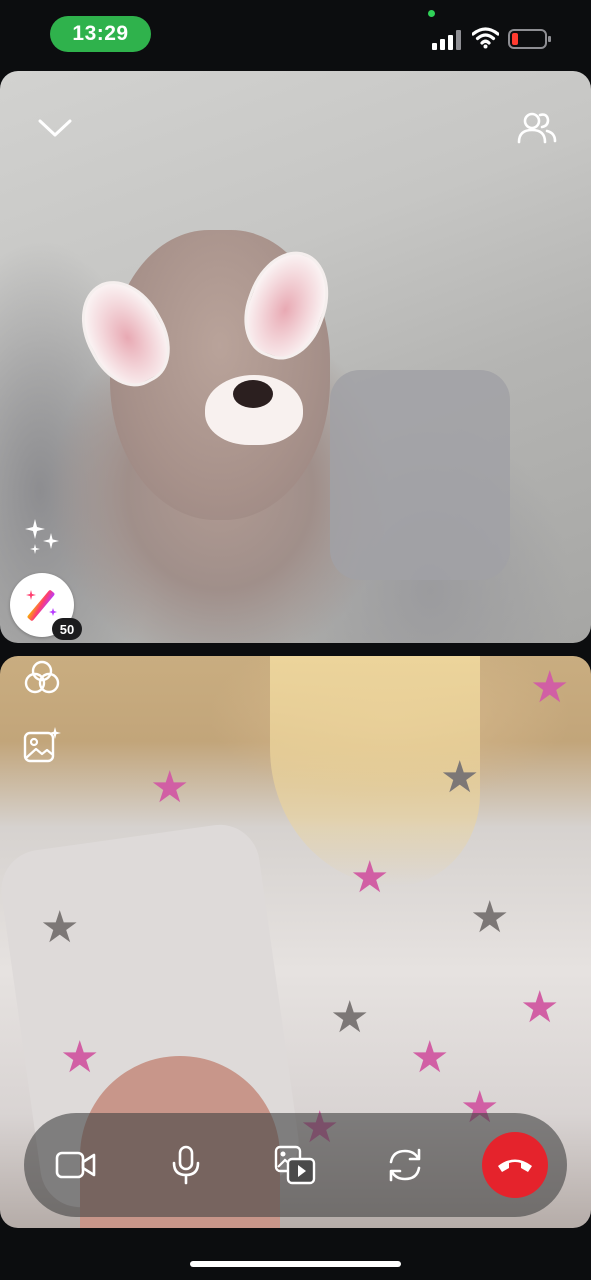  What do you see at coordinates (100, 34) in the screenshot?
I see `status-time: 13:29` at bounding box center [100, 34].